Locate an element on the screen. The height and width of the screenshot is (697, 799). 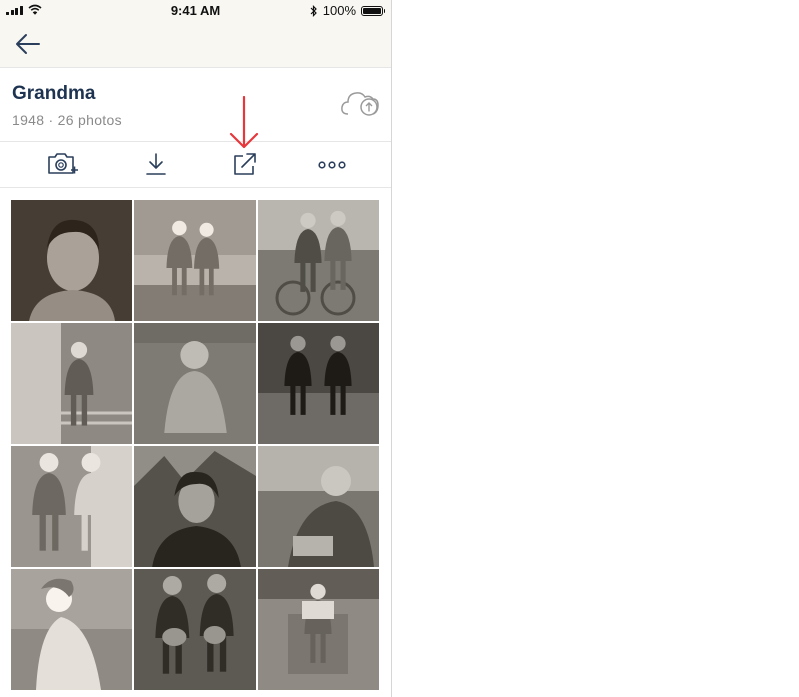
status-bar: 9:41 AM 100% is located at coordinates (195, 11).